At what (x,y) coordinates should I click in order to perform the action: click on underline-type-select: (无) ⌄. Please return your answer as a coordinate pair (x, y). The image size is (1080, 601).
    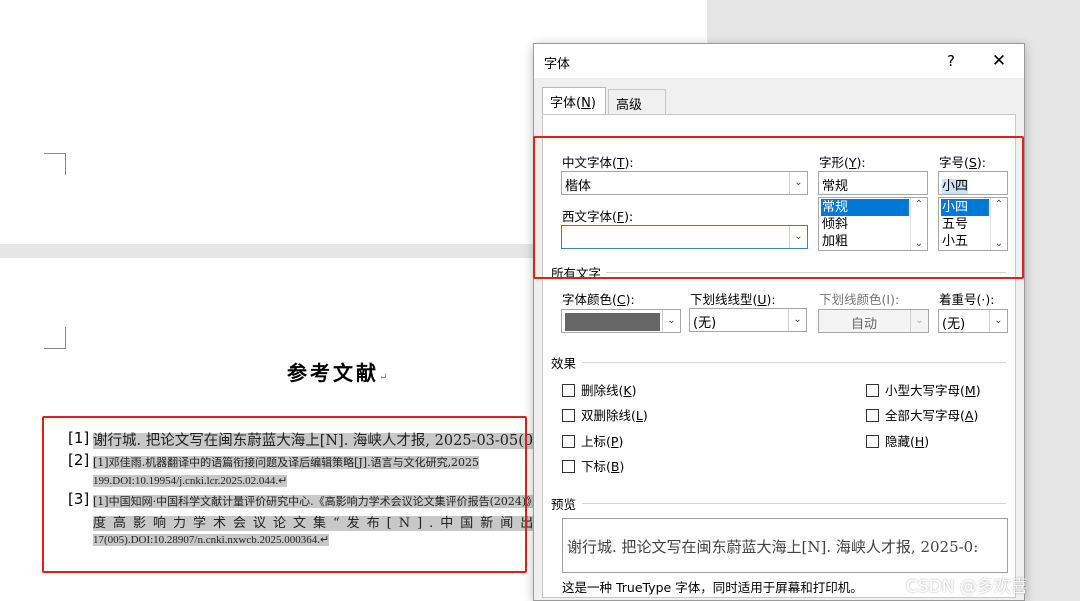
    Looking at the image, I should click on (748, 320).